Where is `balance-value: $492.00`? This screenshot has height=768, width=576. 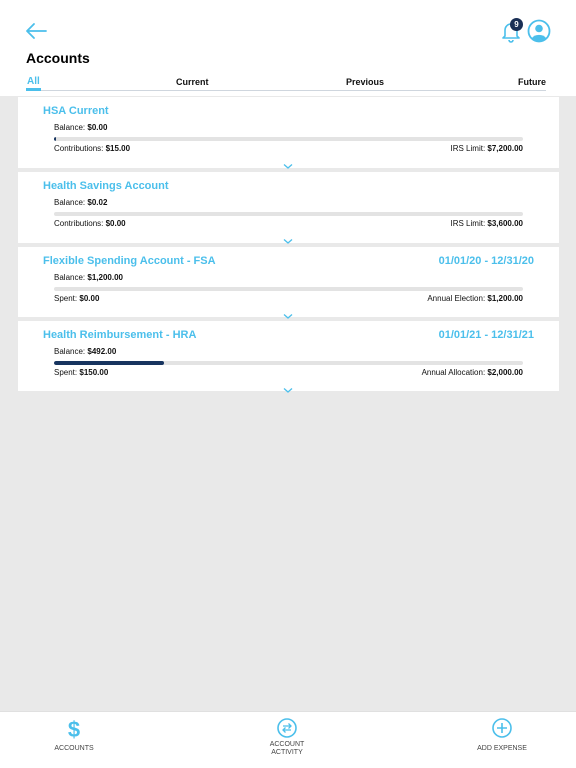 balance-value: $492.00 is located at coordinates (102, 351).